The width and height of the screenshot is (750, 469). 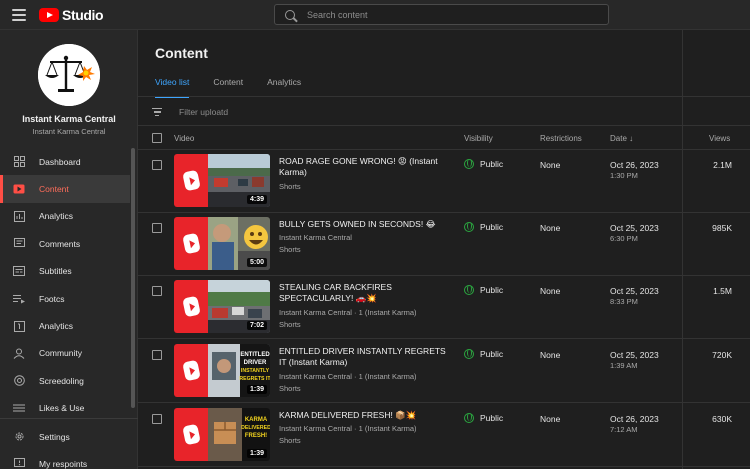 I want to click on filter-icon, so click(x=157, y=112).